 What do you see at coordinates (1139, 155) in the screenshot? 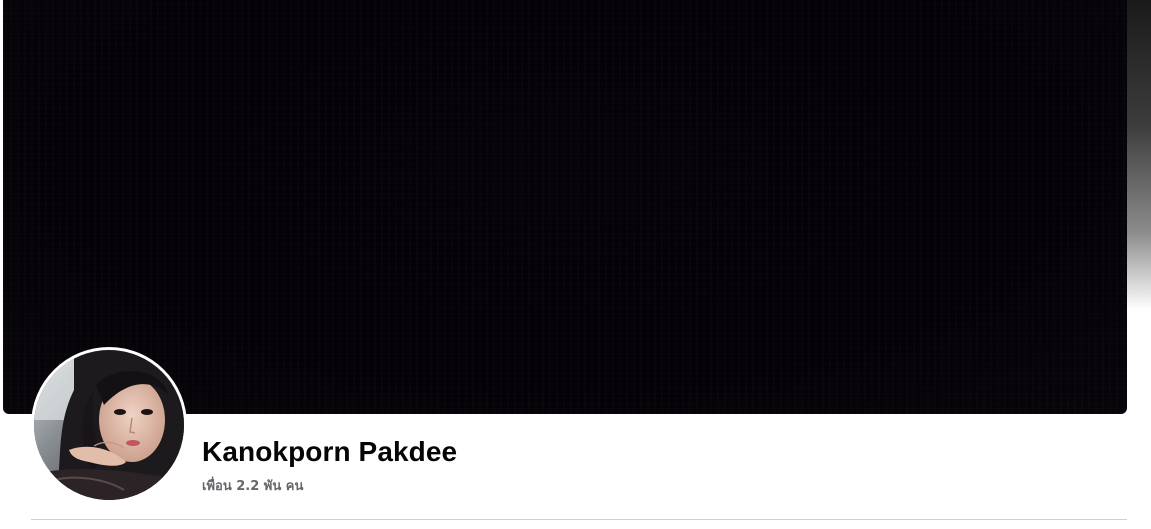
I see `scroll-edge-fade` at bounding box center [1139, 155].